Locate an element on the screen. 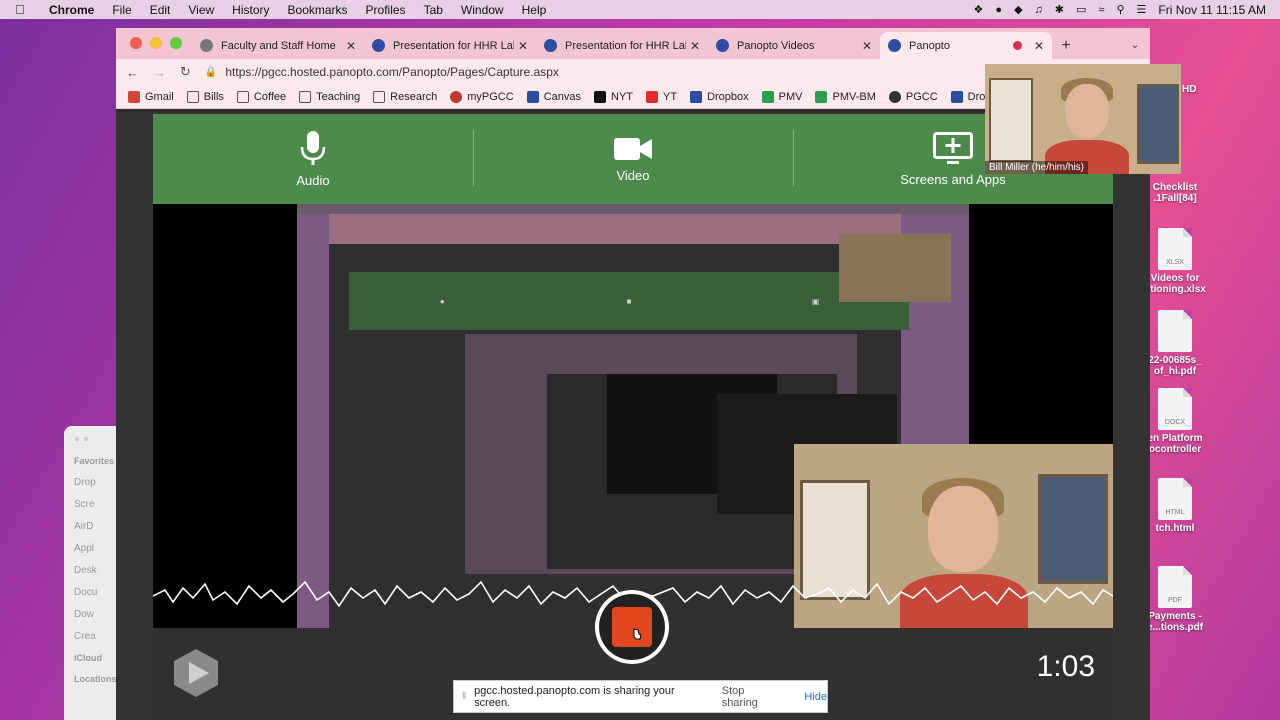 This screenshot has height=720, width=1280. desktop-file-xlsx: XLSX Videos for ptioning.xlsx is located at coordinates (1175, 261).